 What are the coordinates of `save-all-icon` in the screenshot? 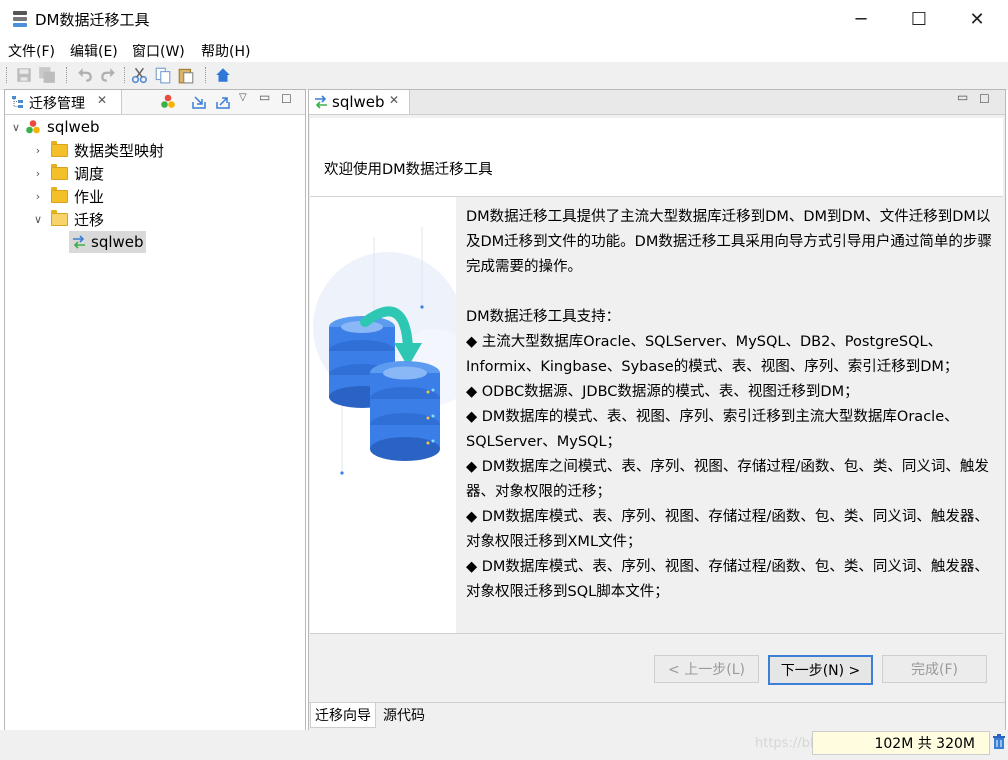 It's located at (47, 75).